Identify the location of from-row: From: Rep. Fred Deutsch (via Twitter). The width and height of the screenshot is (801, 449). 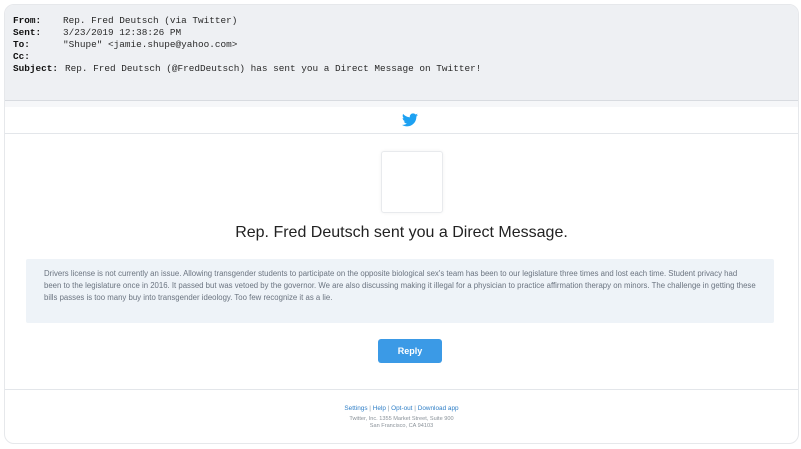
(405, 21).